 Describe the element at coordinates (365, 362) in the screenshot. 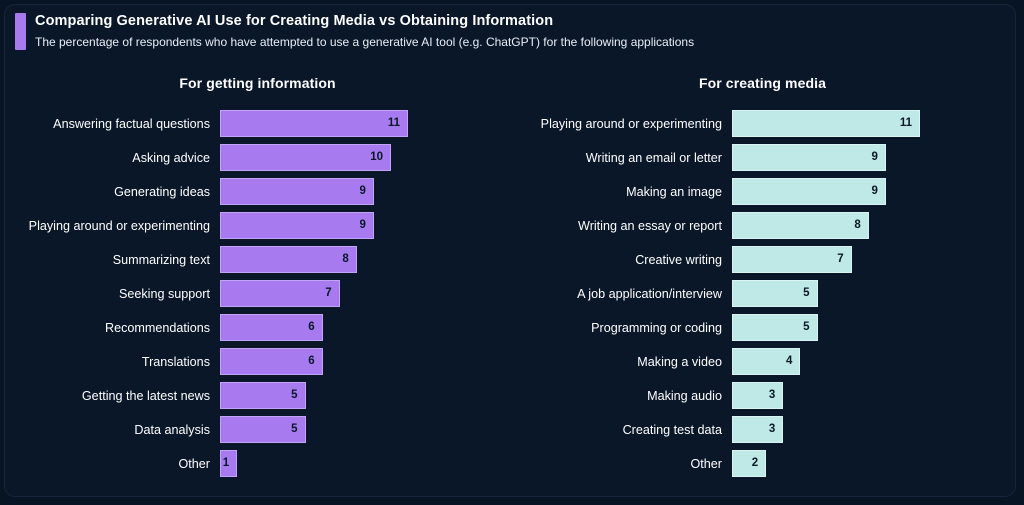

I see `bar-track: 6` at that location.